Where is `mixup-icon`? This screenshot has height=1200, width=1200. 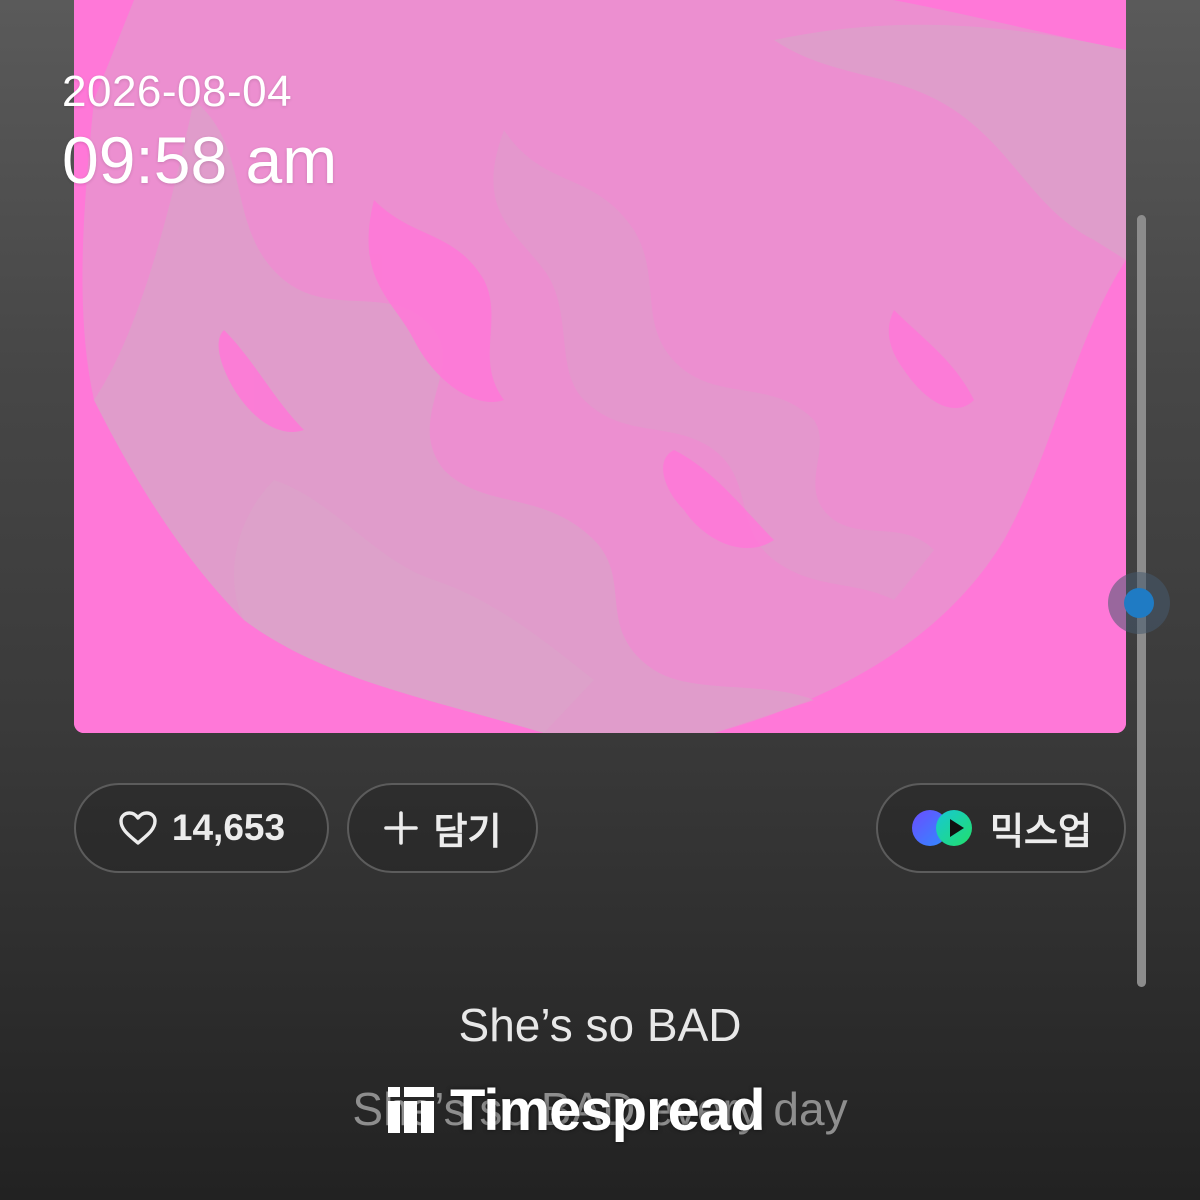
mixup-icon is located at coordinates (941, 828).